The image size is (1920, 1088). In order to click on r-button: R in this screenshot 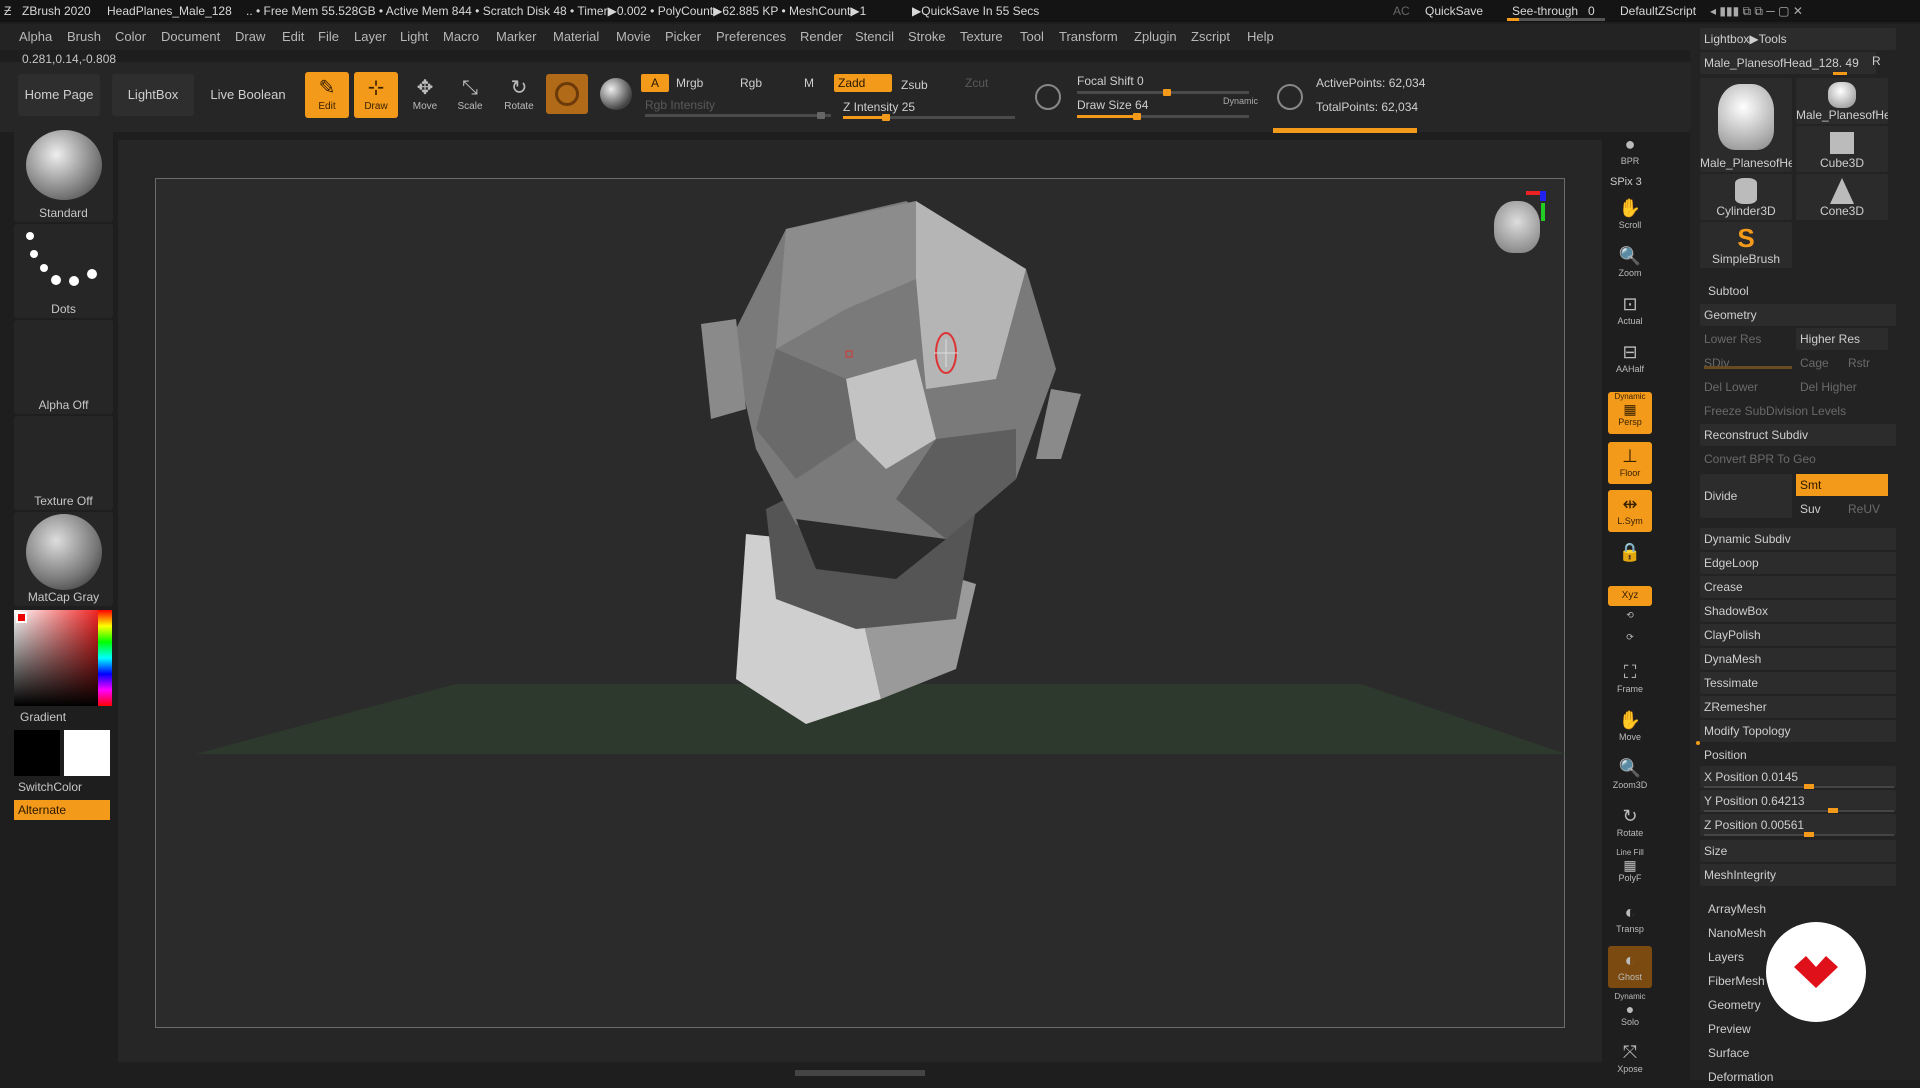, I will do `click(1876, 61)`.